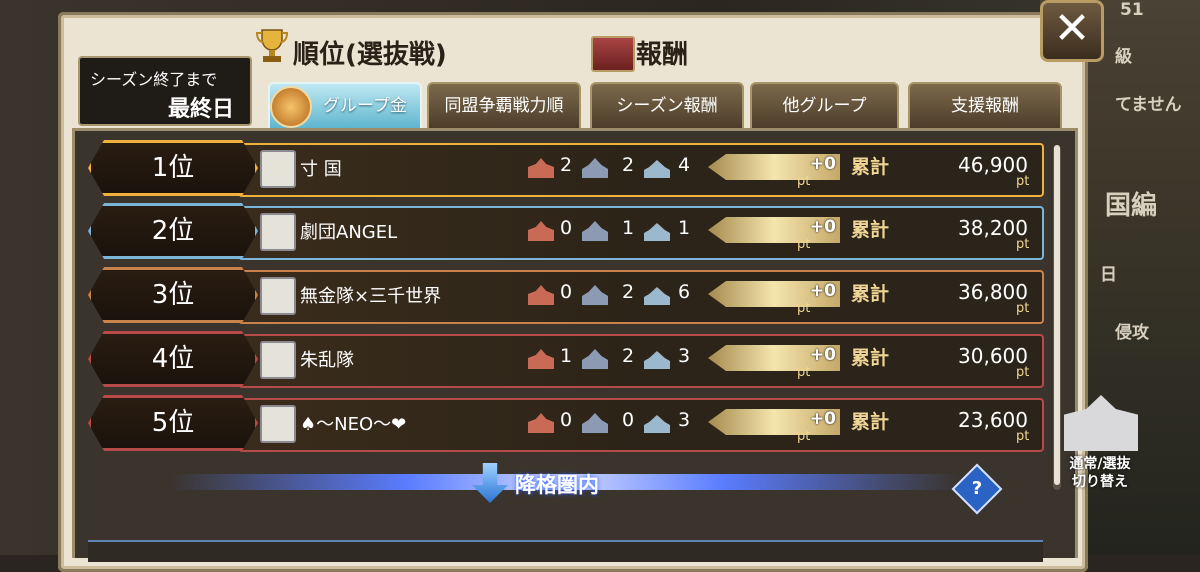 This screenshot has width=1200, height=572. I want to click on bg-text: 級, so click(1123, 57).